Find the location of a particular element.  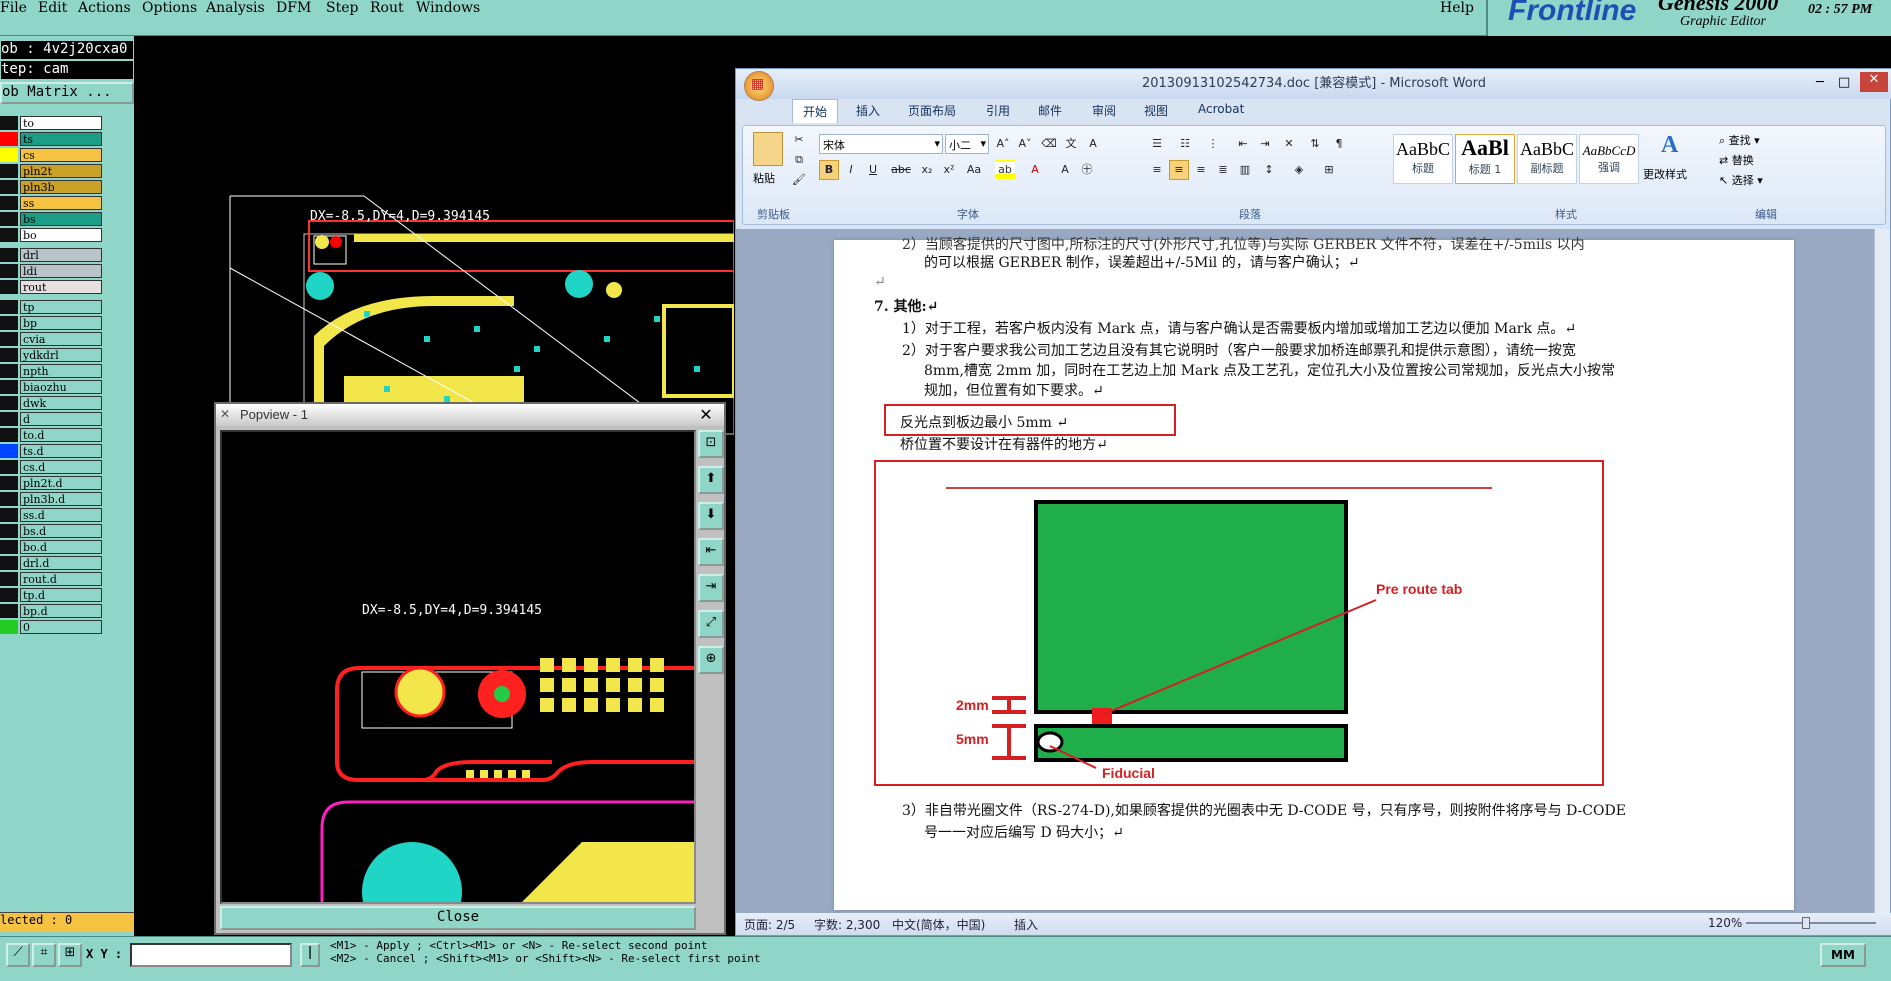

align-right-icon: ≡ is located at coordinates (1201, 170).